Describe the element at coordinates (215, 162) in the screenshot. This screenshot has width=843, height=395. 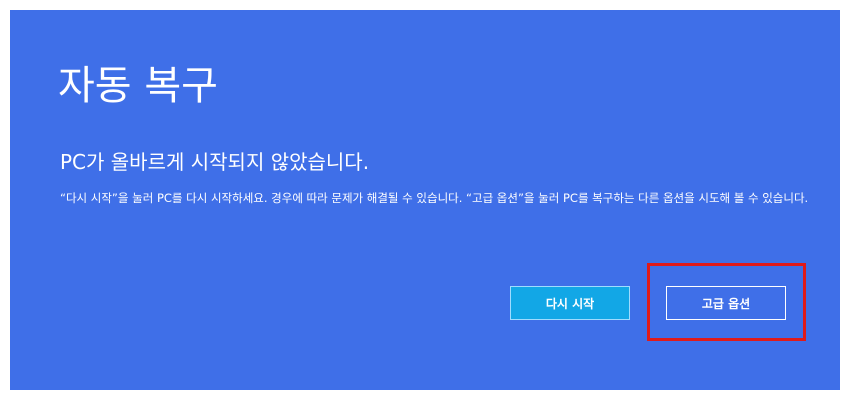
I see `page-subtitle: PC가 올바르게 시작되지 않았습니다.` at that location.